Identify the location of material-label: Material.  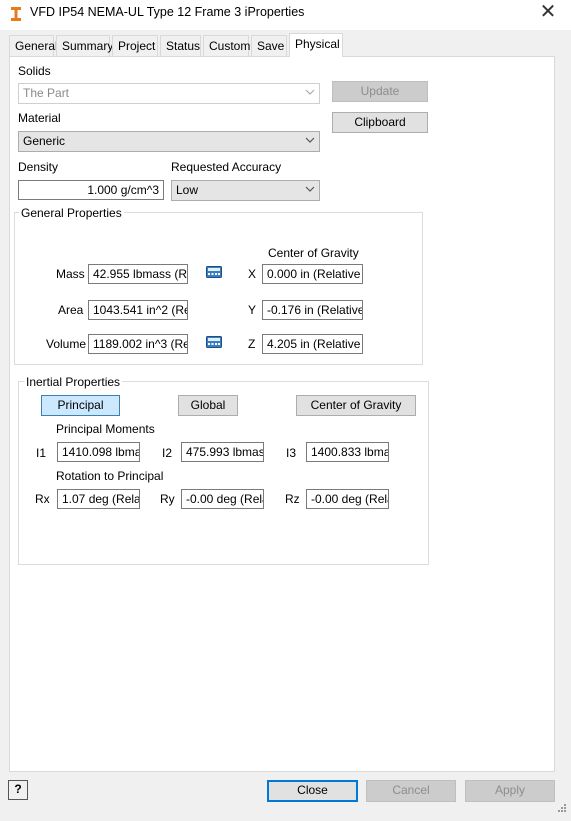
(39, 118).